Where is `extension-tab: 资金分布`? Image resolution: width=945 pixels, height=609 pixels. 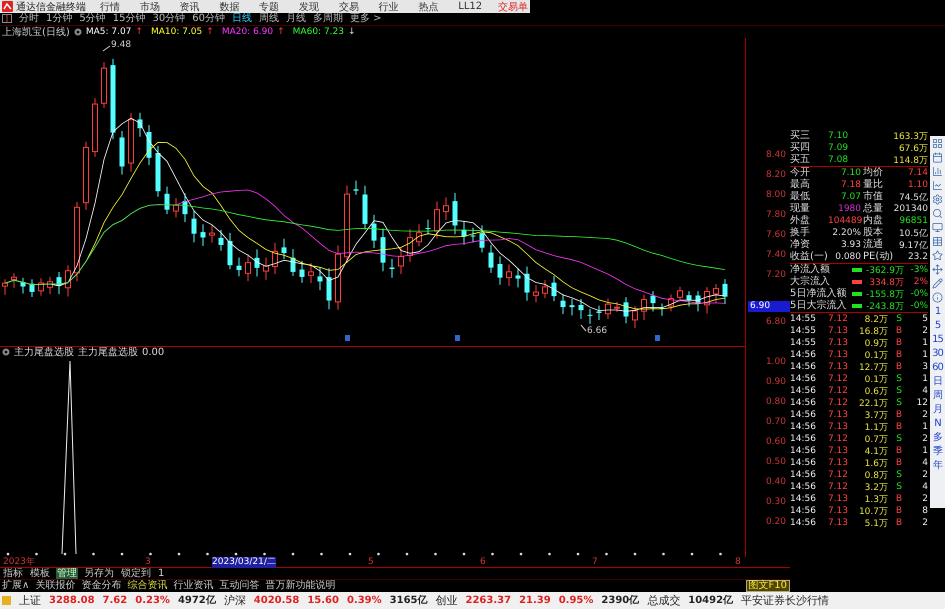
extension-tab: 资金分布 is located at coordinates (101, 586).